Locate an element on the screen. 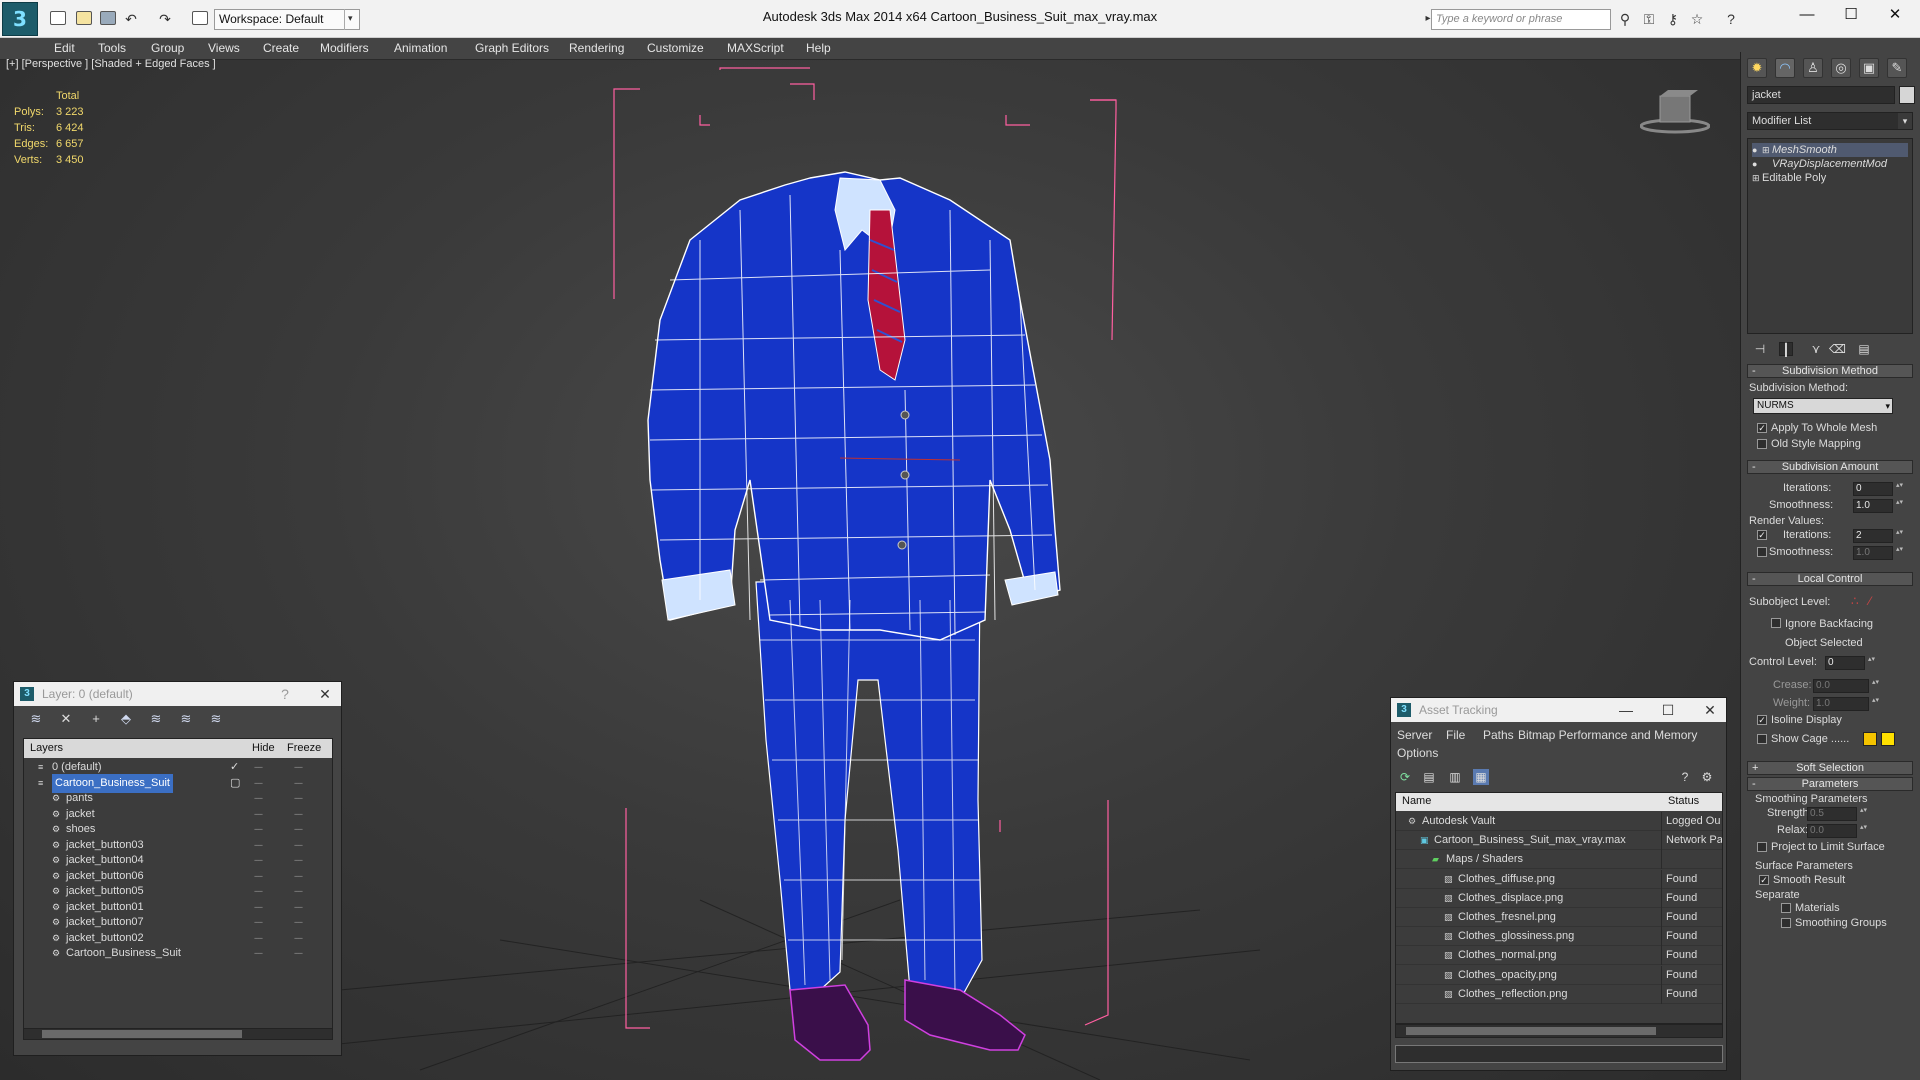  make-unique-icon: ⋎ is located at coordinates (1816, 349).